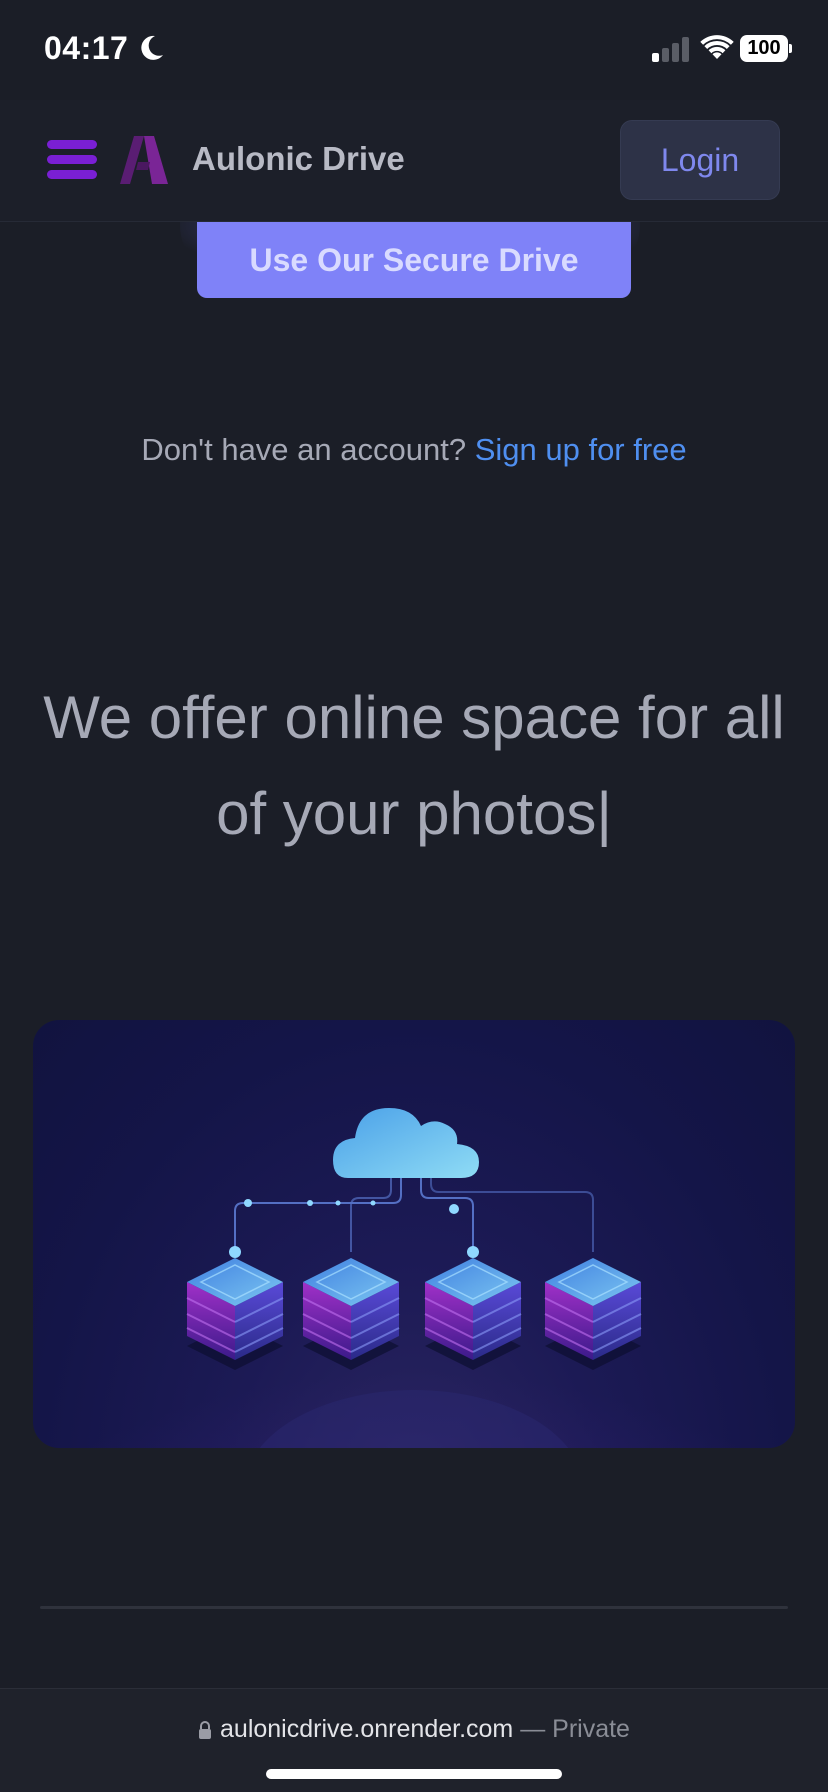  What do you see at coordinates (205, 1730) in the screenshot?
I see `lock-icon` at bounding box center [205, 1730].